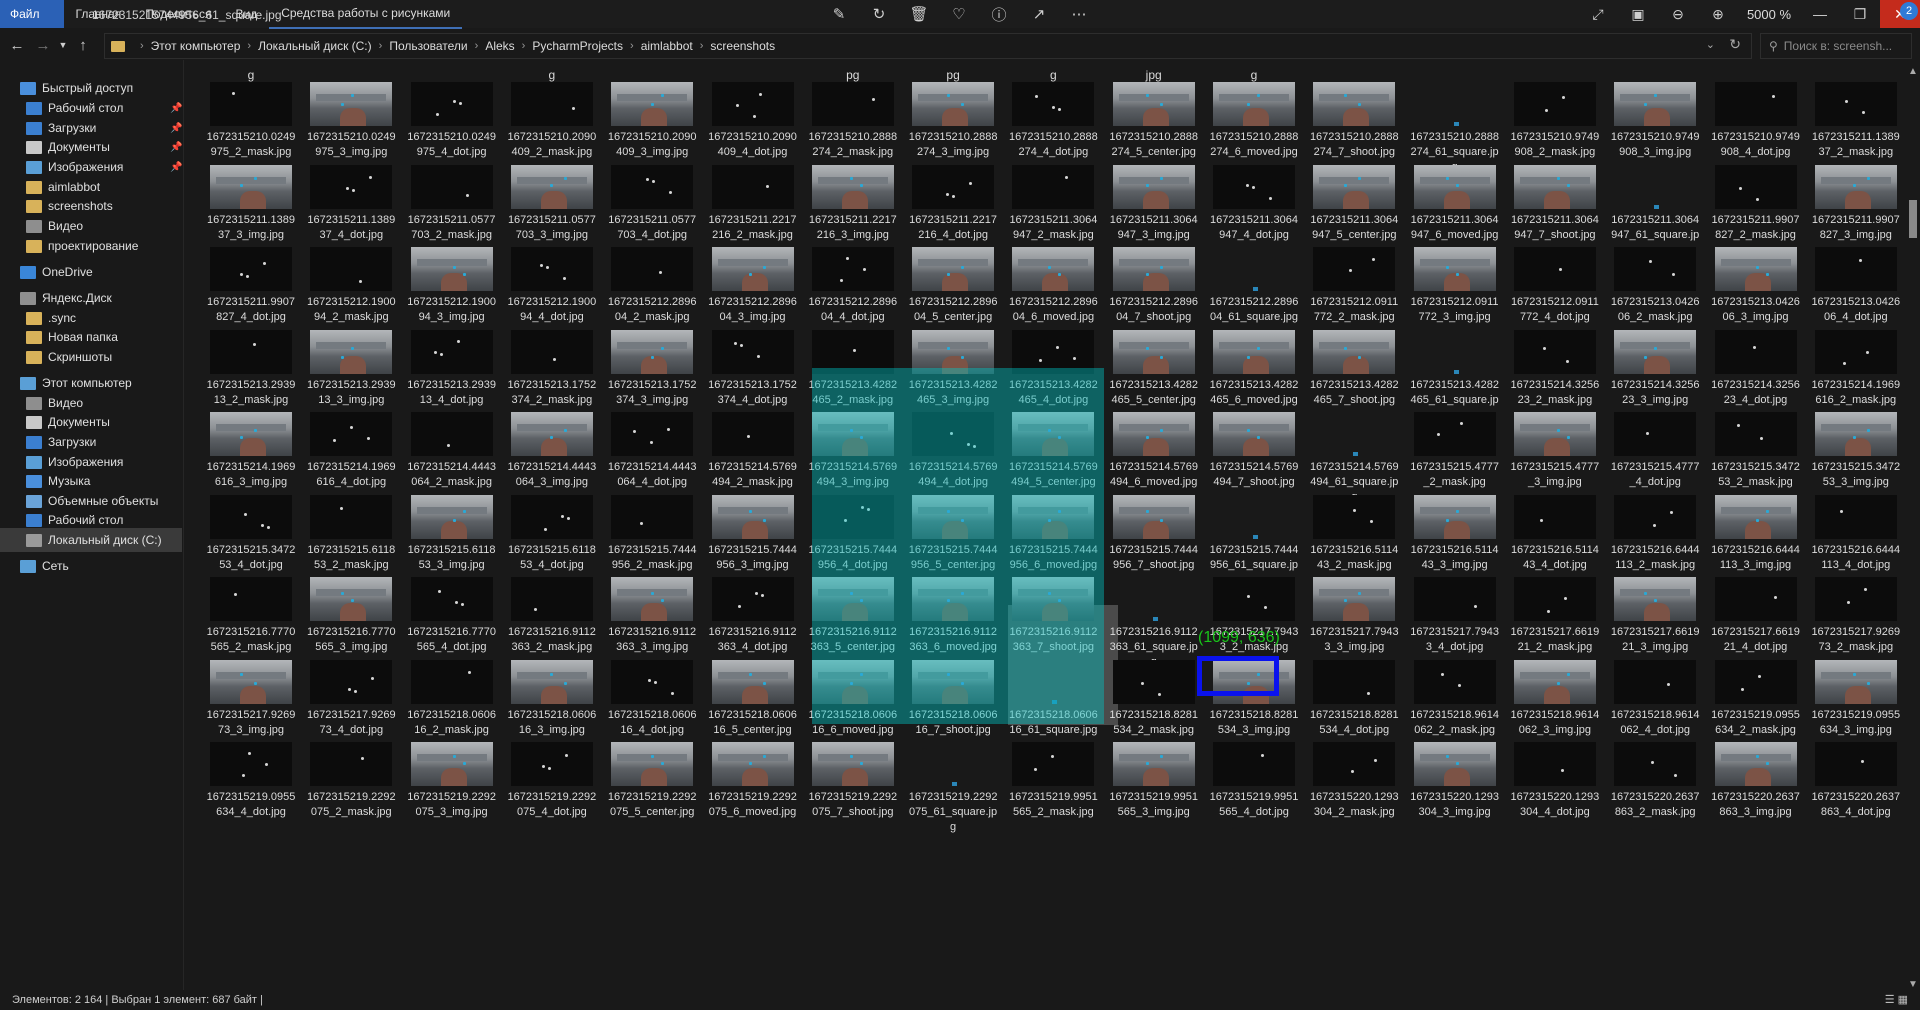 This screenshot has width=1920, height=1010. What do you see at coordinates (667, 46) in the screenshot?
I see `breadcrumb-item: aimlabbot` at bounding box center [667, 46].